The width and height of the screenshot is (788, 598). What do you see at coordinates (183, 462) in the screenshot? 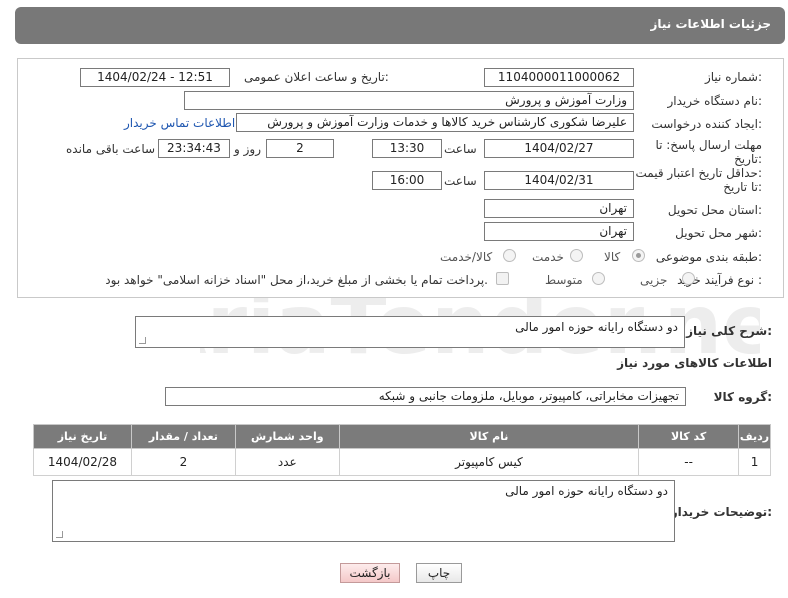
I see `cell-qty: 2` at bounding box center [183, 462].